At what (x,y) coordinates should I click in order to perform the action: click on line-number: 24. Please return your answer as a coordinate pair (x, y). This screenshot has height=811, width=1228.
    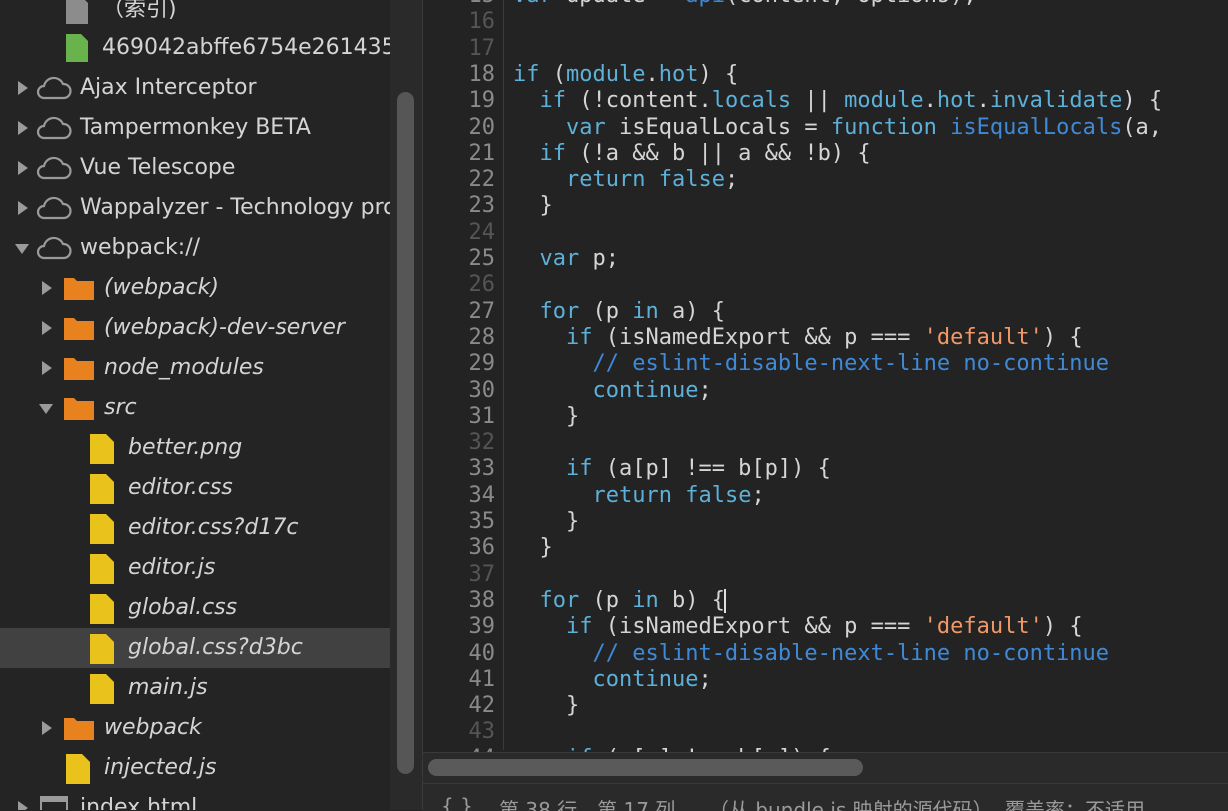
    Looking at the image, I should click on (460, 233).